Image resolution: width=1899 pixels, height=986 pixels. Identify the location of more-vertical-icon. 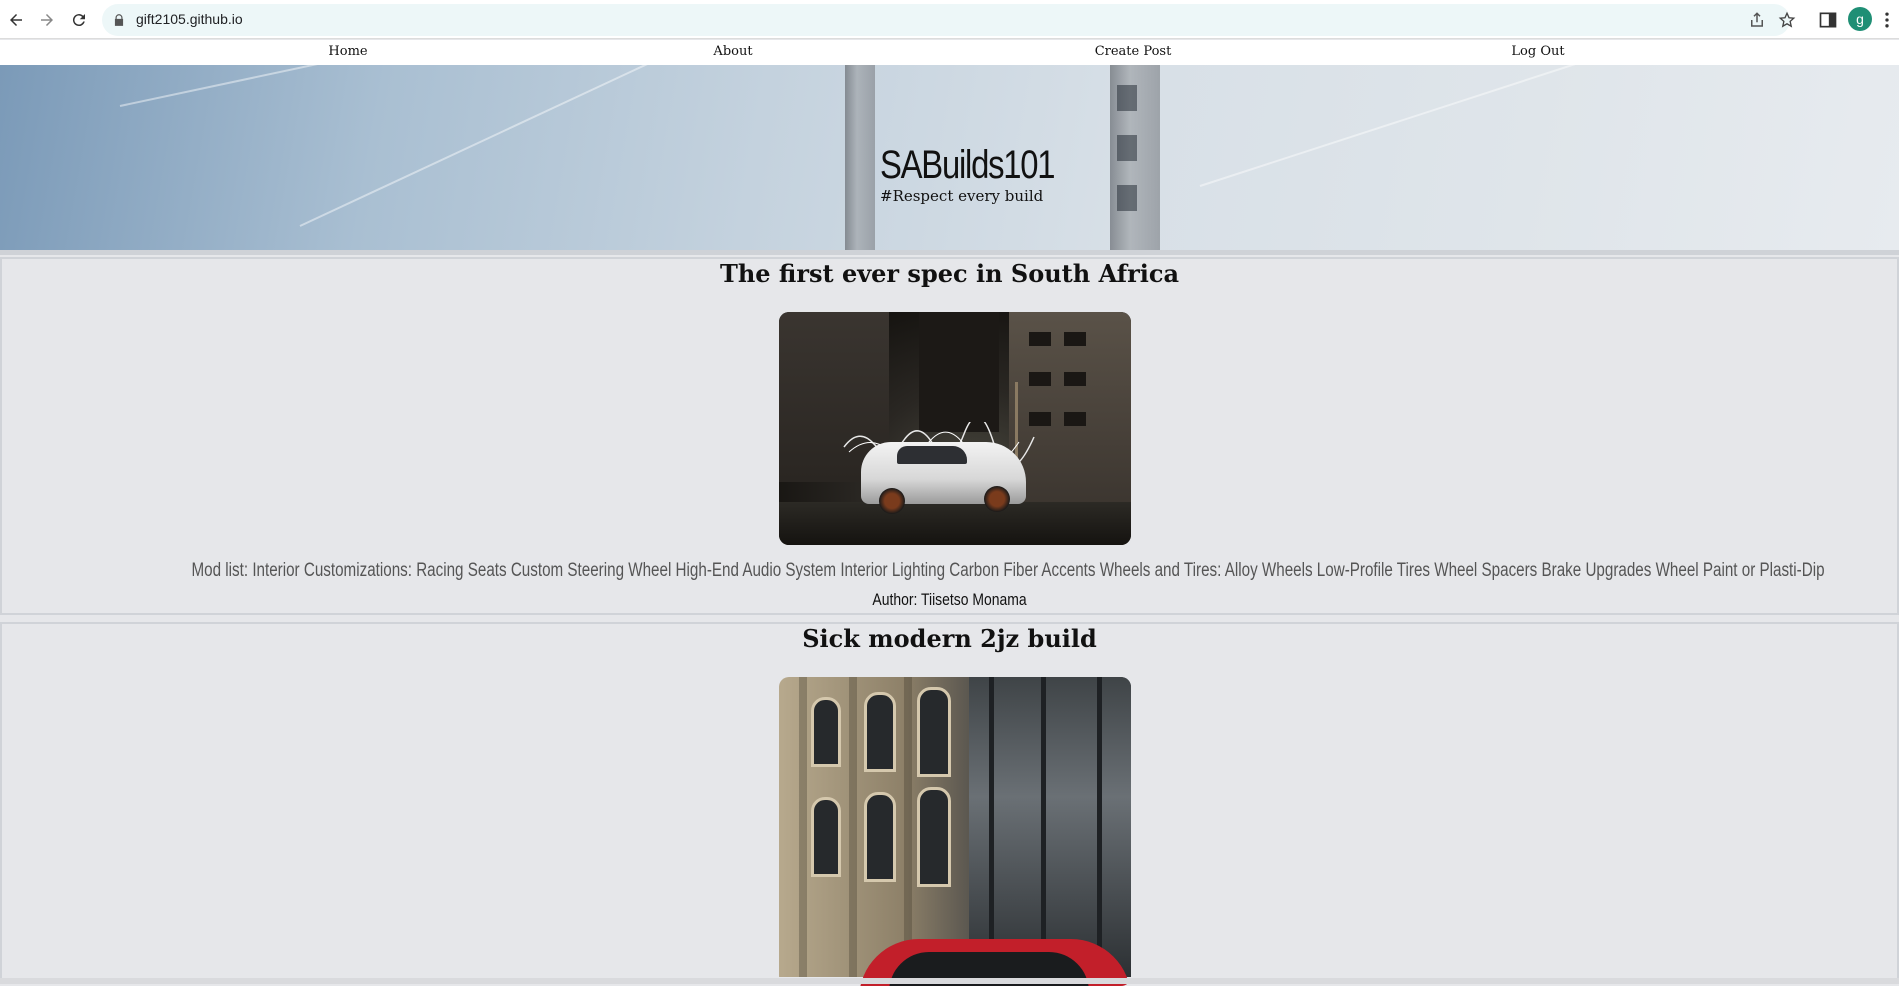
(1887, 20).